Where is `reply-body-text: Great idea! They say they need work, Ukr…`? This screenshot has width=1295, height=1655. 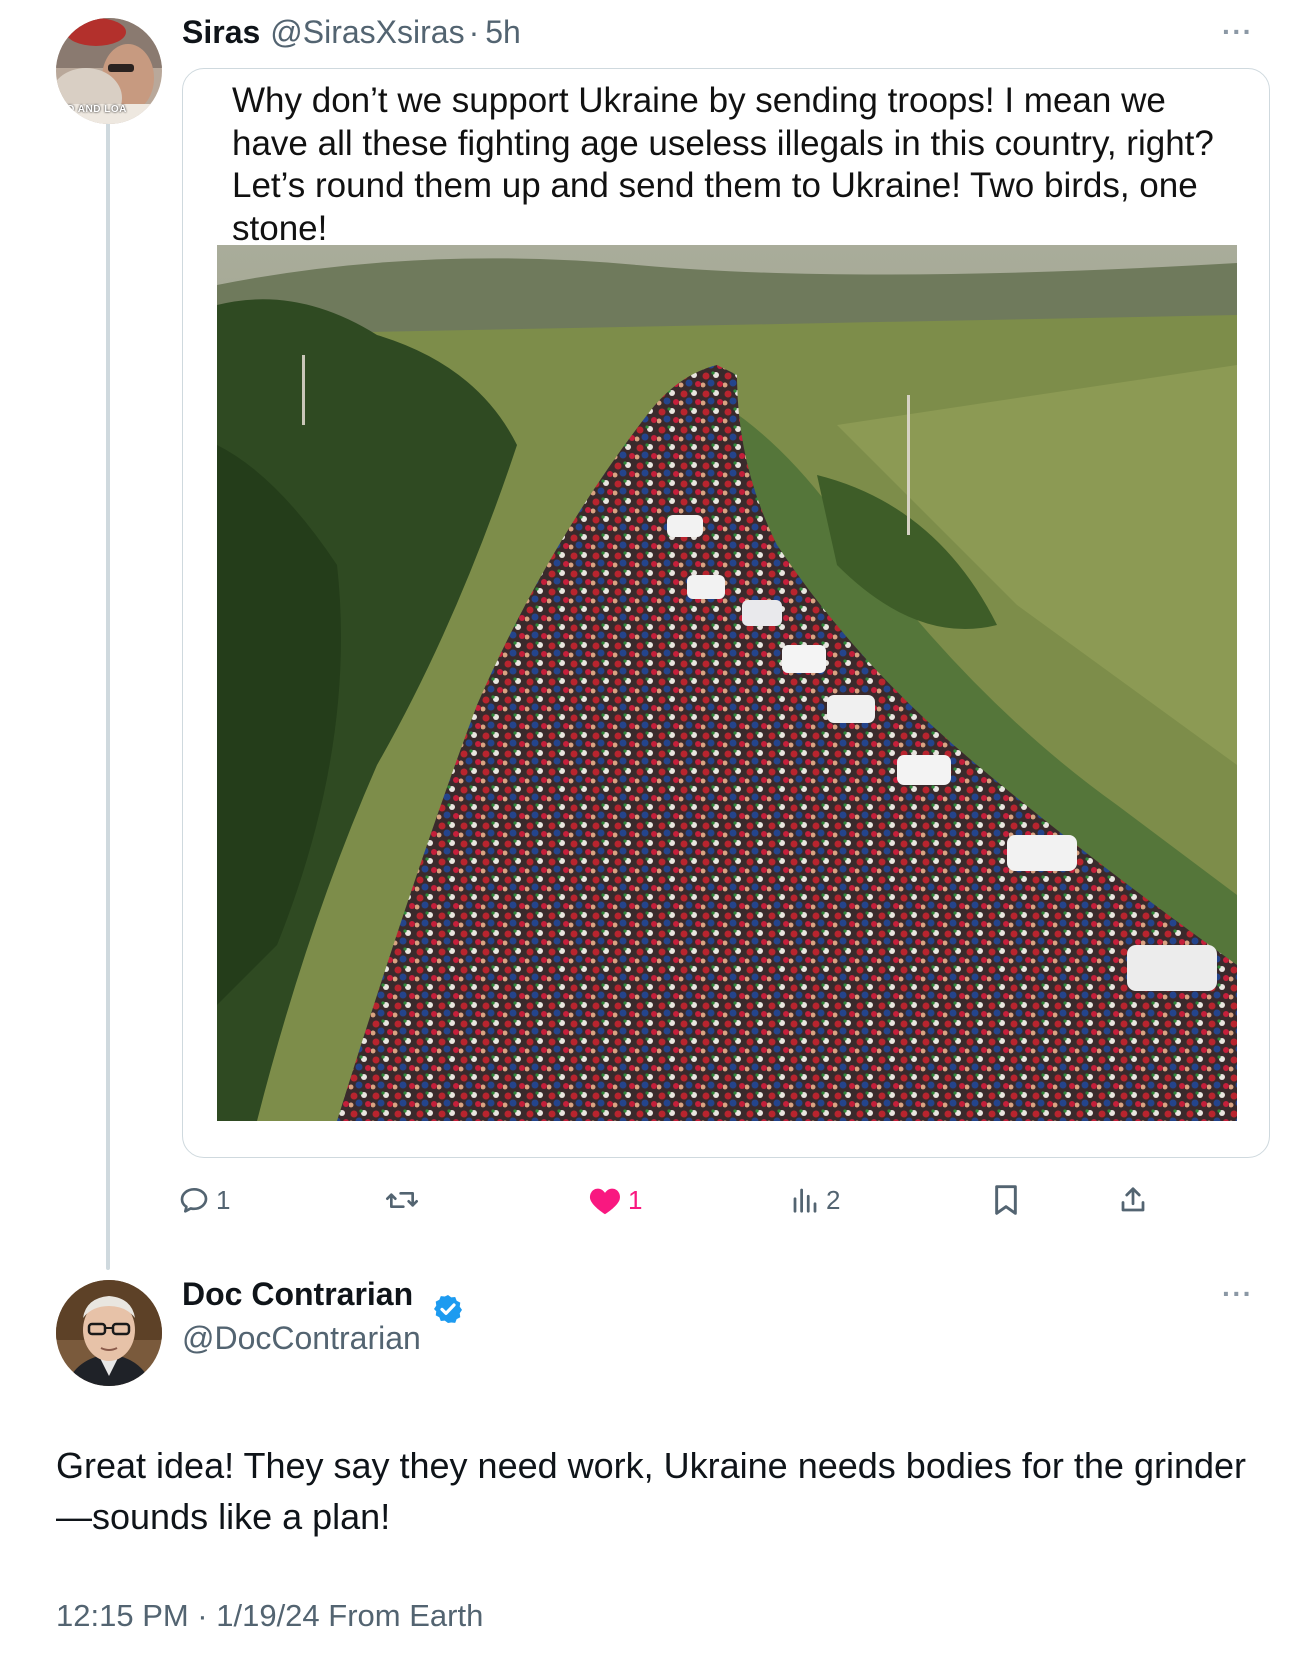 reply-body-text: Great idea! They say they need work, Ukr… is located at coordinates (651, 1491).